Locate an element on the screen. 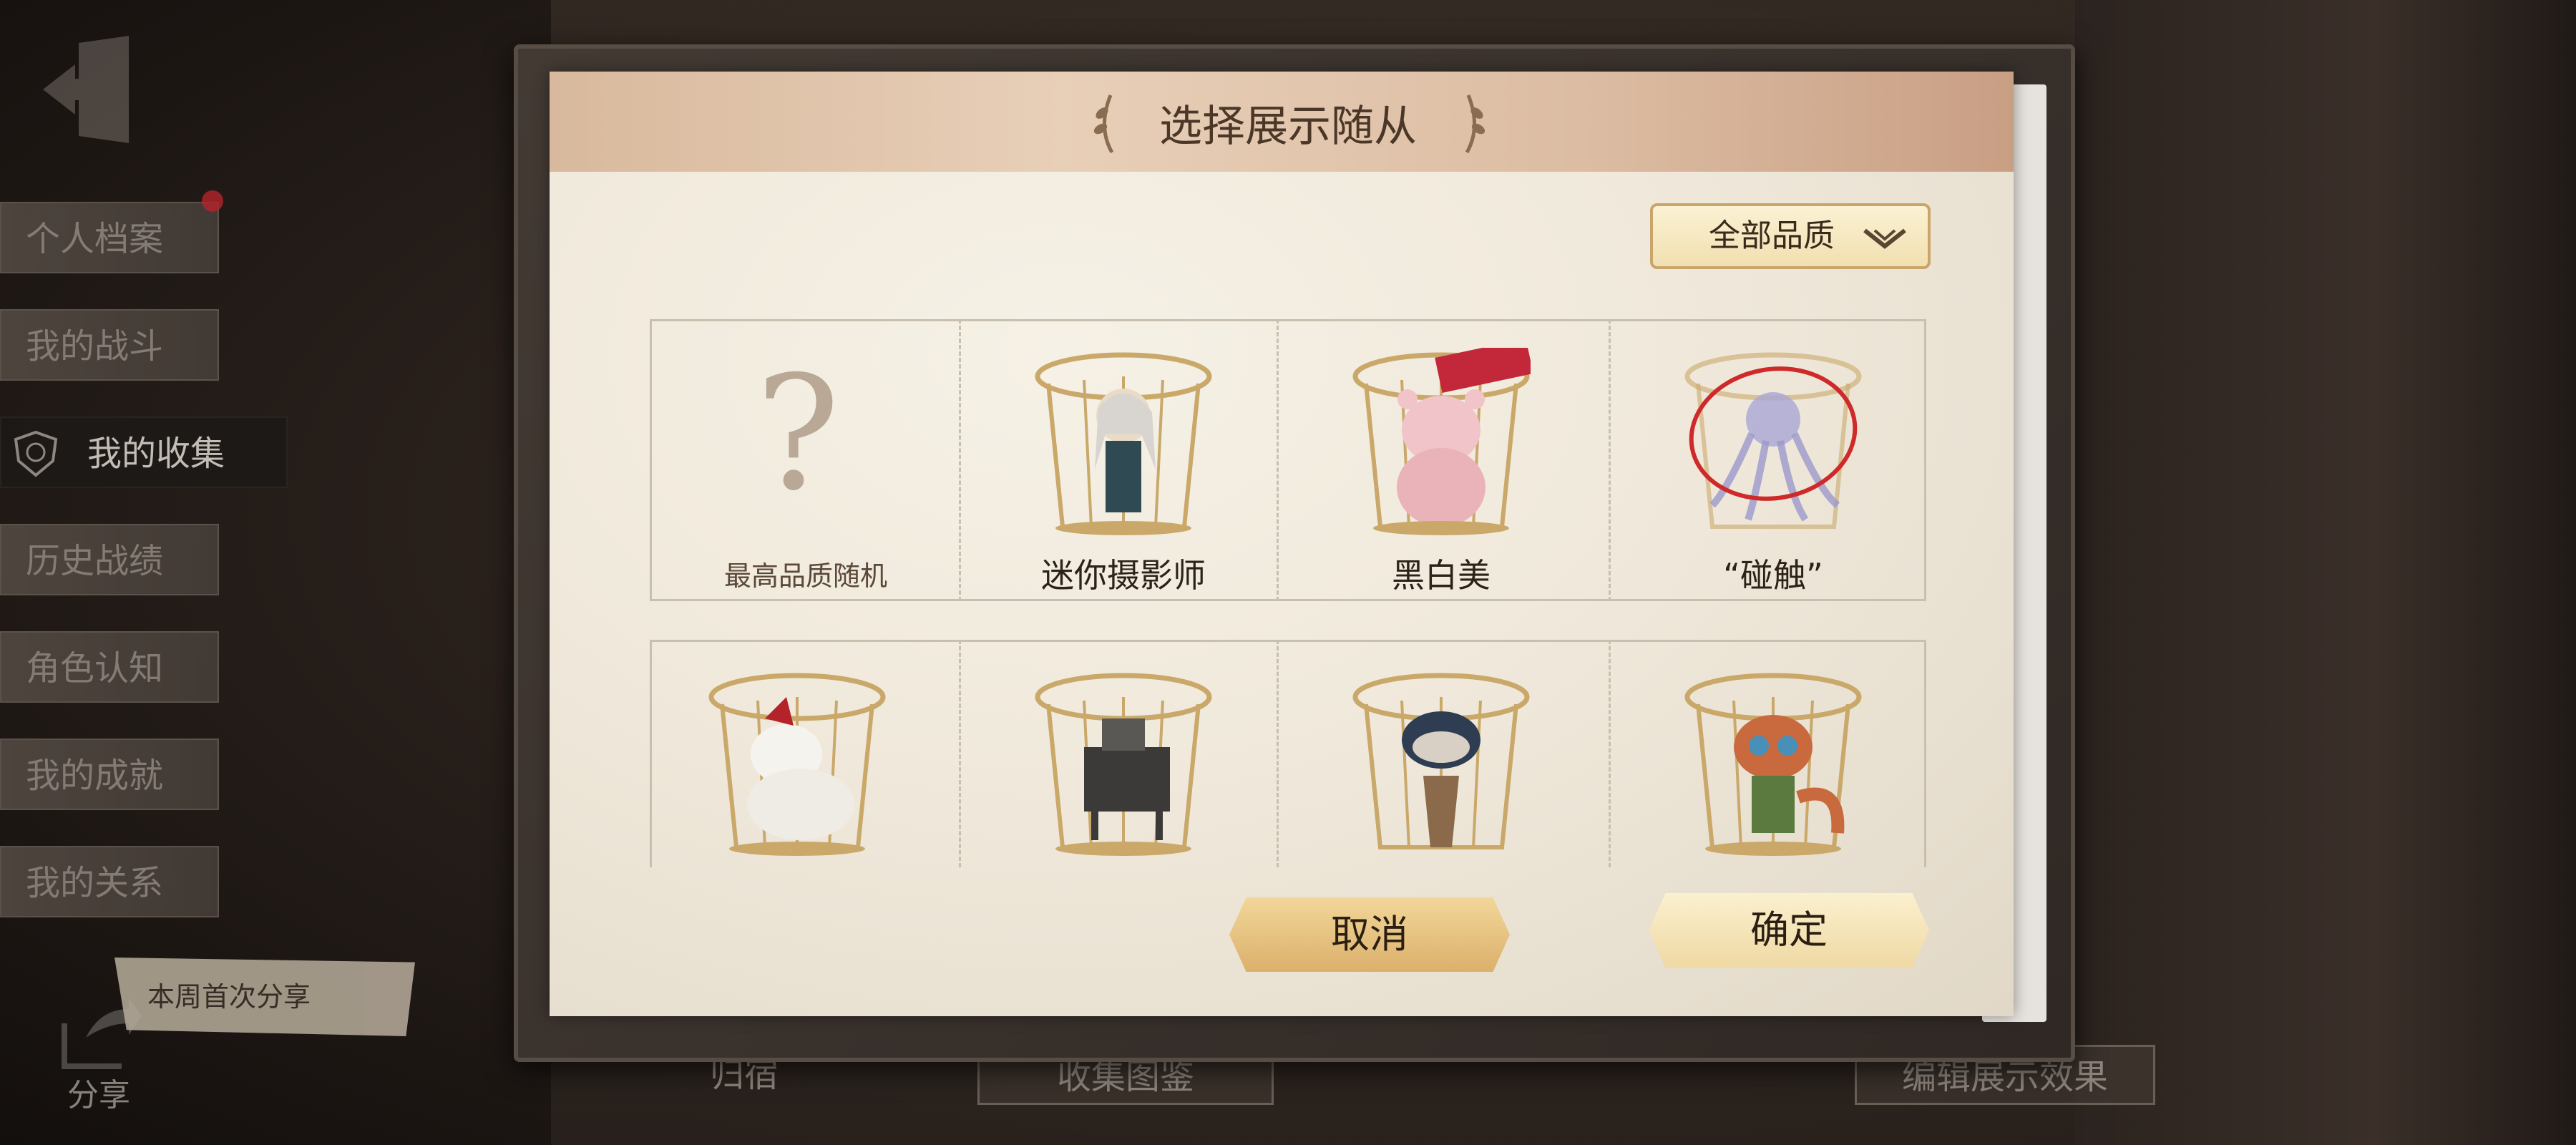  shield-icon is located at coordinates (36, 453).